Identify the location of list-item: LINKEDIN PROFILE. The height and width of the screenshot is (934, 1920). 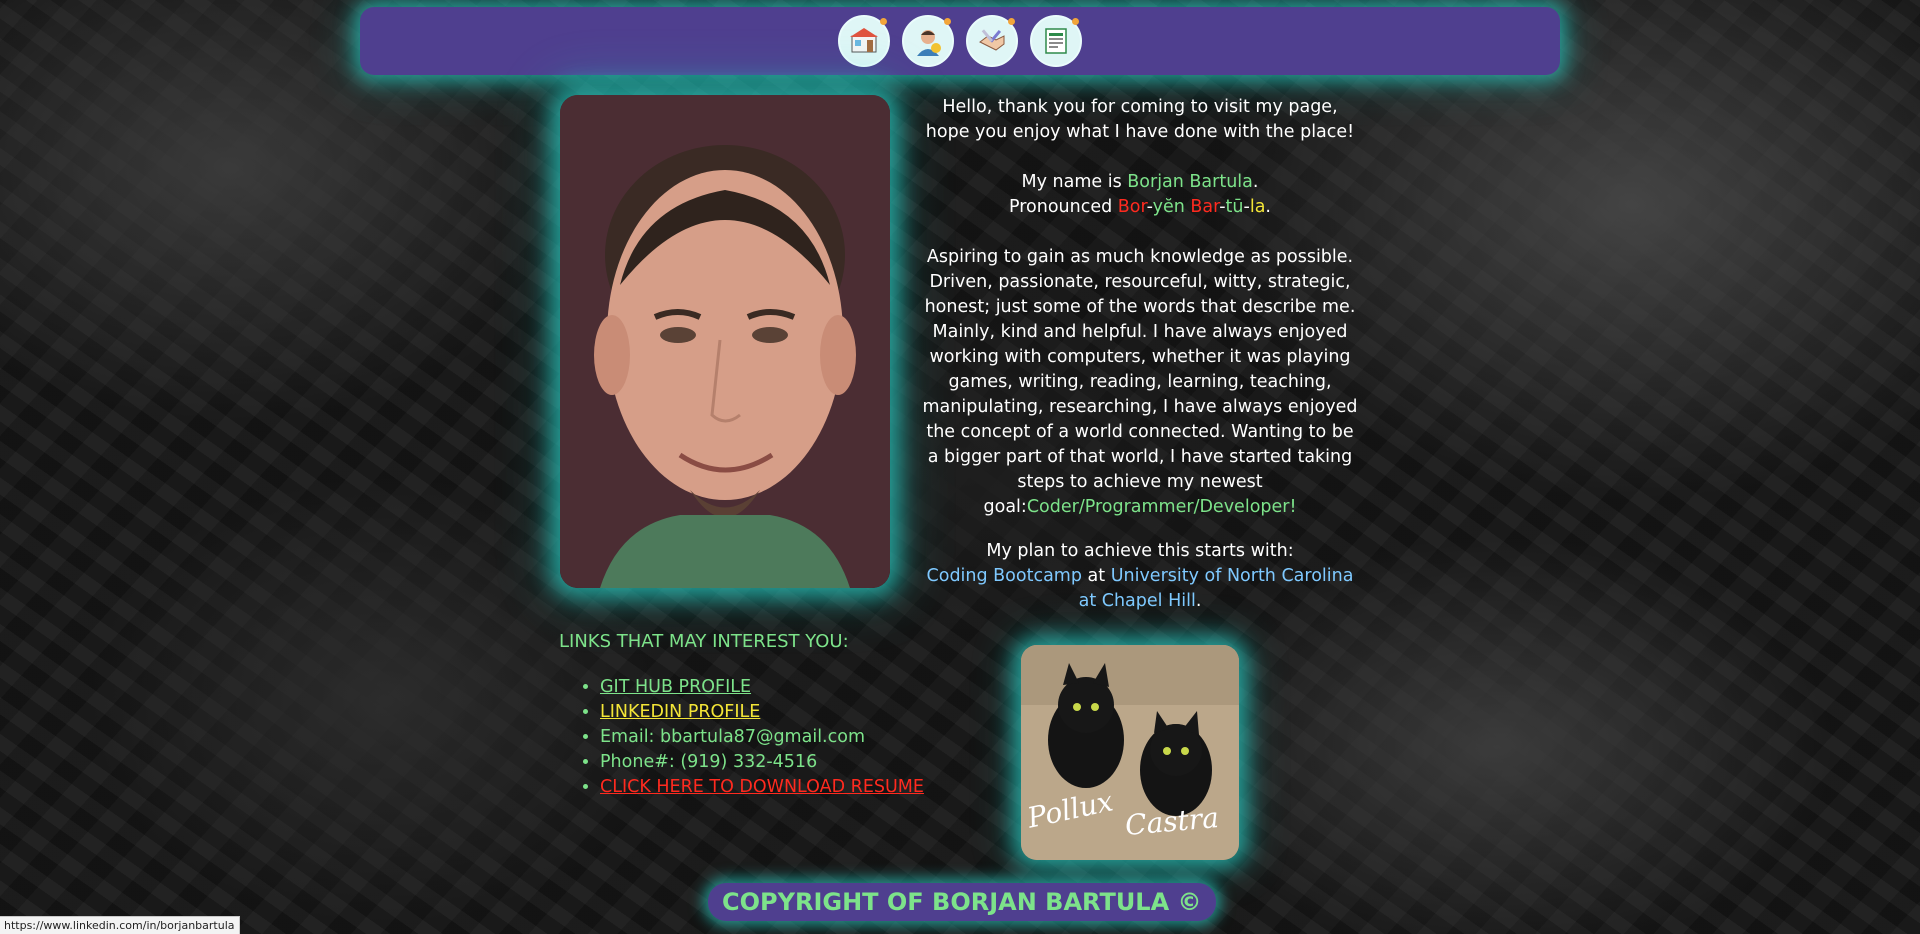
(762, 712).